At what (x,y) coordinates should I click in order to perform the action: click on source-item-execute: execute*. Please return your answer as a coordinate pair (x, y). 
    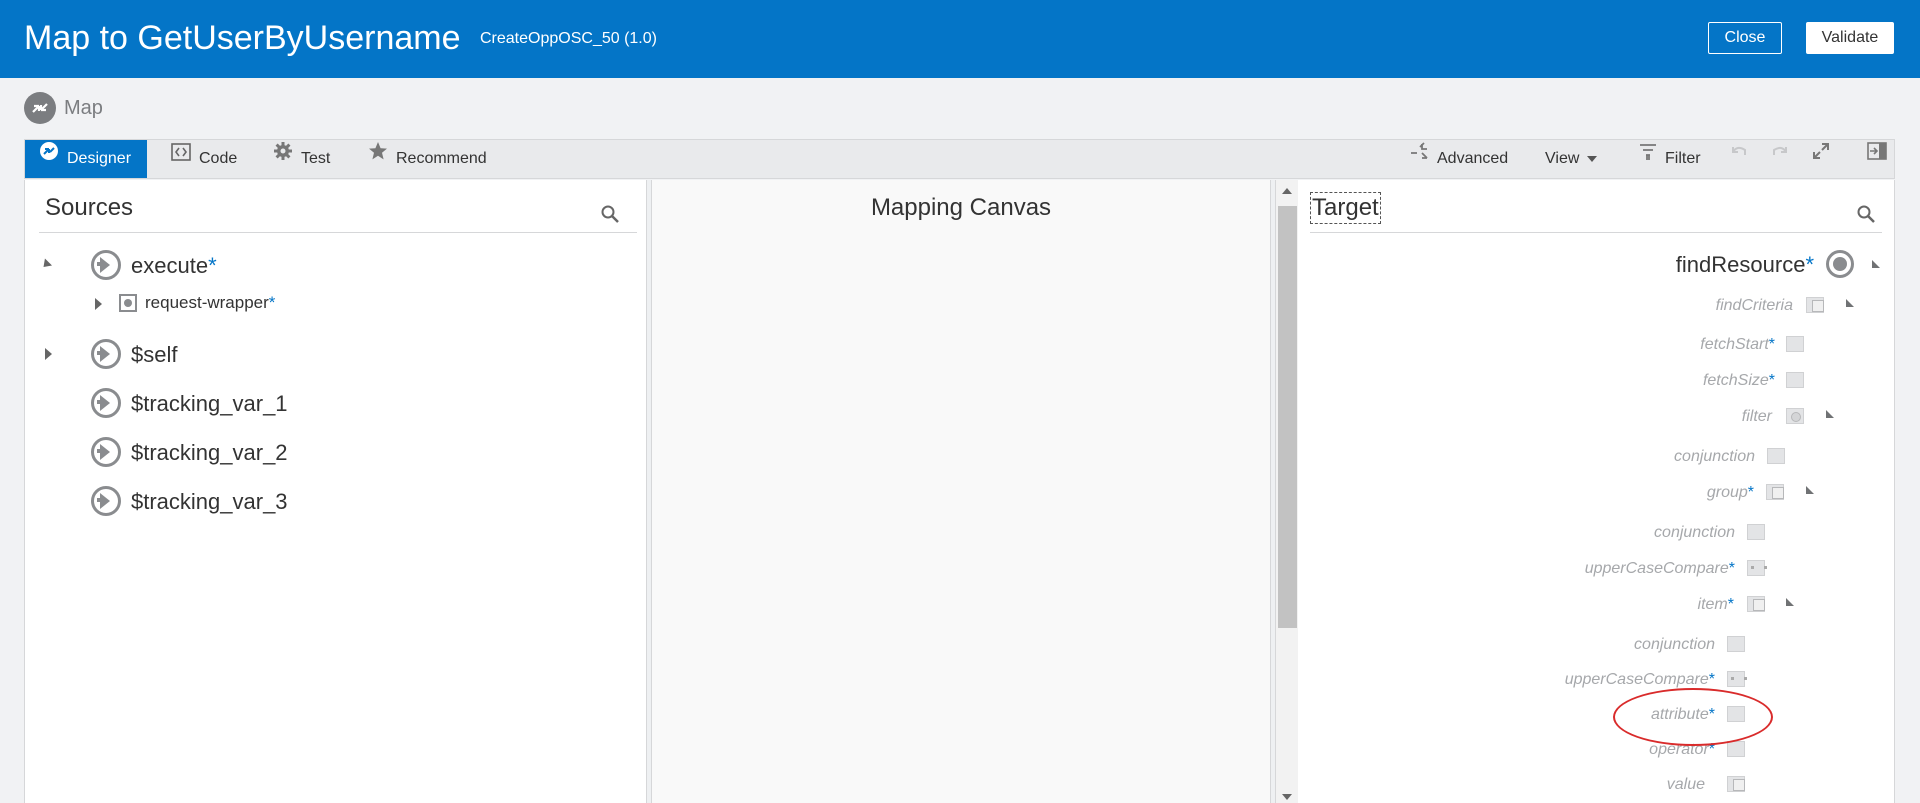
    Looking at the image, I should click on (240, 265).